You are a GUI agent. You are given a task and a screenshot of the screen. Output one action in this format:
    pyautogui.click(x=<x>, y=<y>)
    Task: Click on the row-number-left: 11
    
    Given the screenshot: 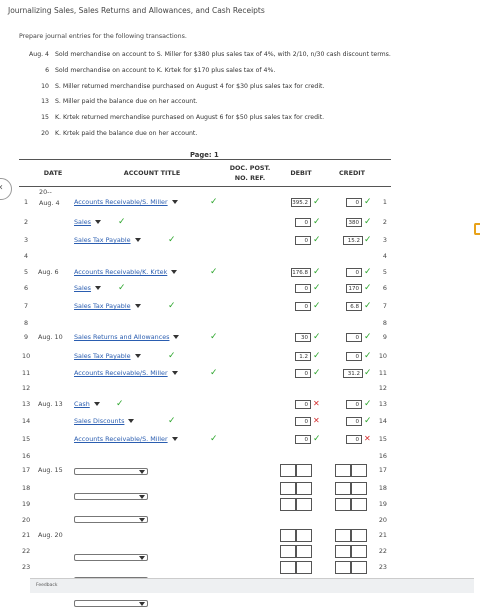 What is the action you would take?
    pyautogui.click(x=26, y=373)
    